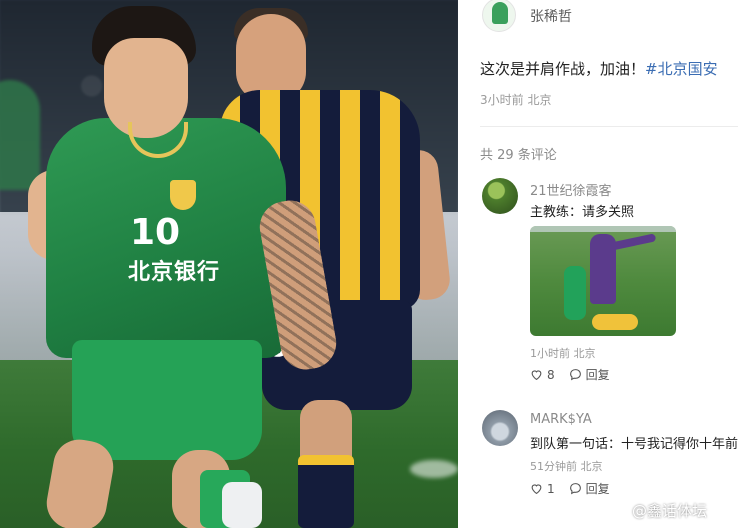 The height and width of the screenshot is (528, 738). Describe the element at coordinates (183, 195) in the screenshot. I see `club-crest-icon` at that location.